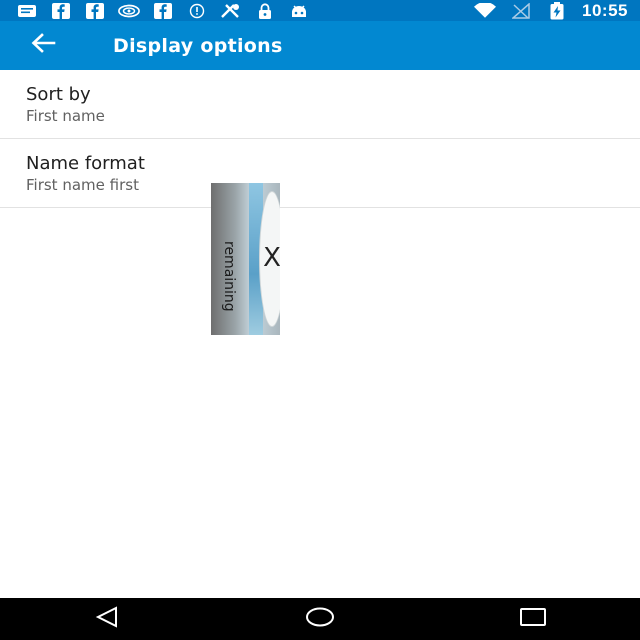  What do you see at coordinates (129, 11) in the screenshot?
I see `nvidia-icon` at bounding box center [129, 11].